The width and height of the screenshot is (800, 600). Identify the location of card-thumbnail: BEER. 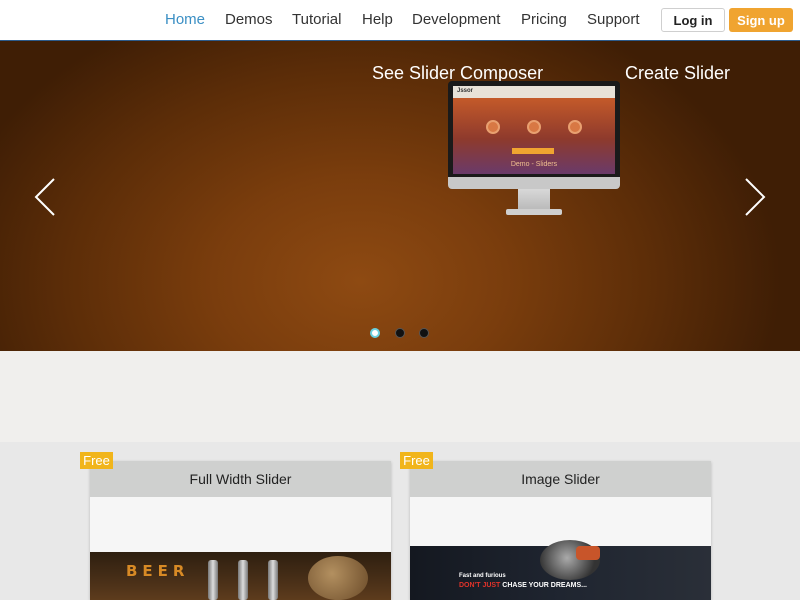
(240, 576).